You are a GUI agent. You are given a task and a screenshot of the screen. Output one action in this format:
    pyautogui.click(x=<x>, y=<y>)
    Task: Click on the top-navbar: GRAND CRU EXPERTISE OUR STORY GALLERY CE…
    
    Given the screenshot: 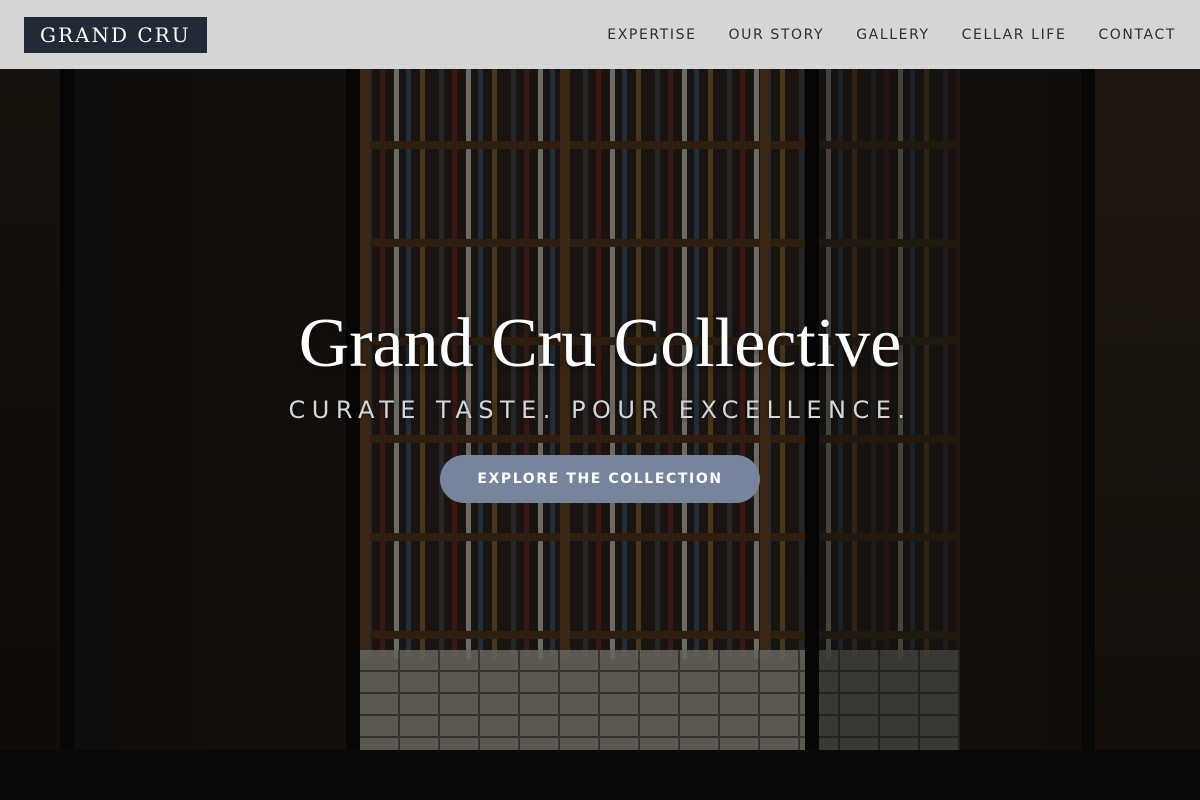 What is the action you would take?
    pyautogui.click(x=600, y=34)
    